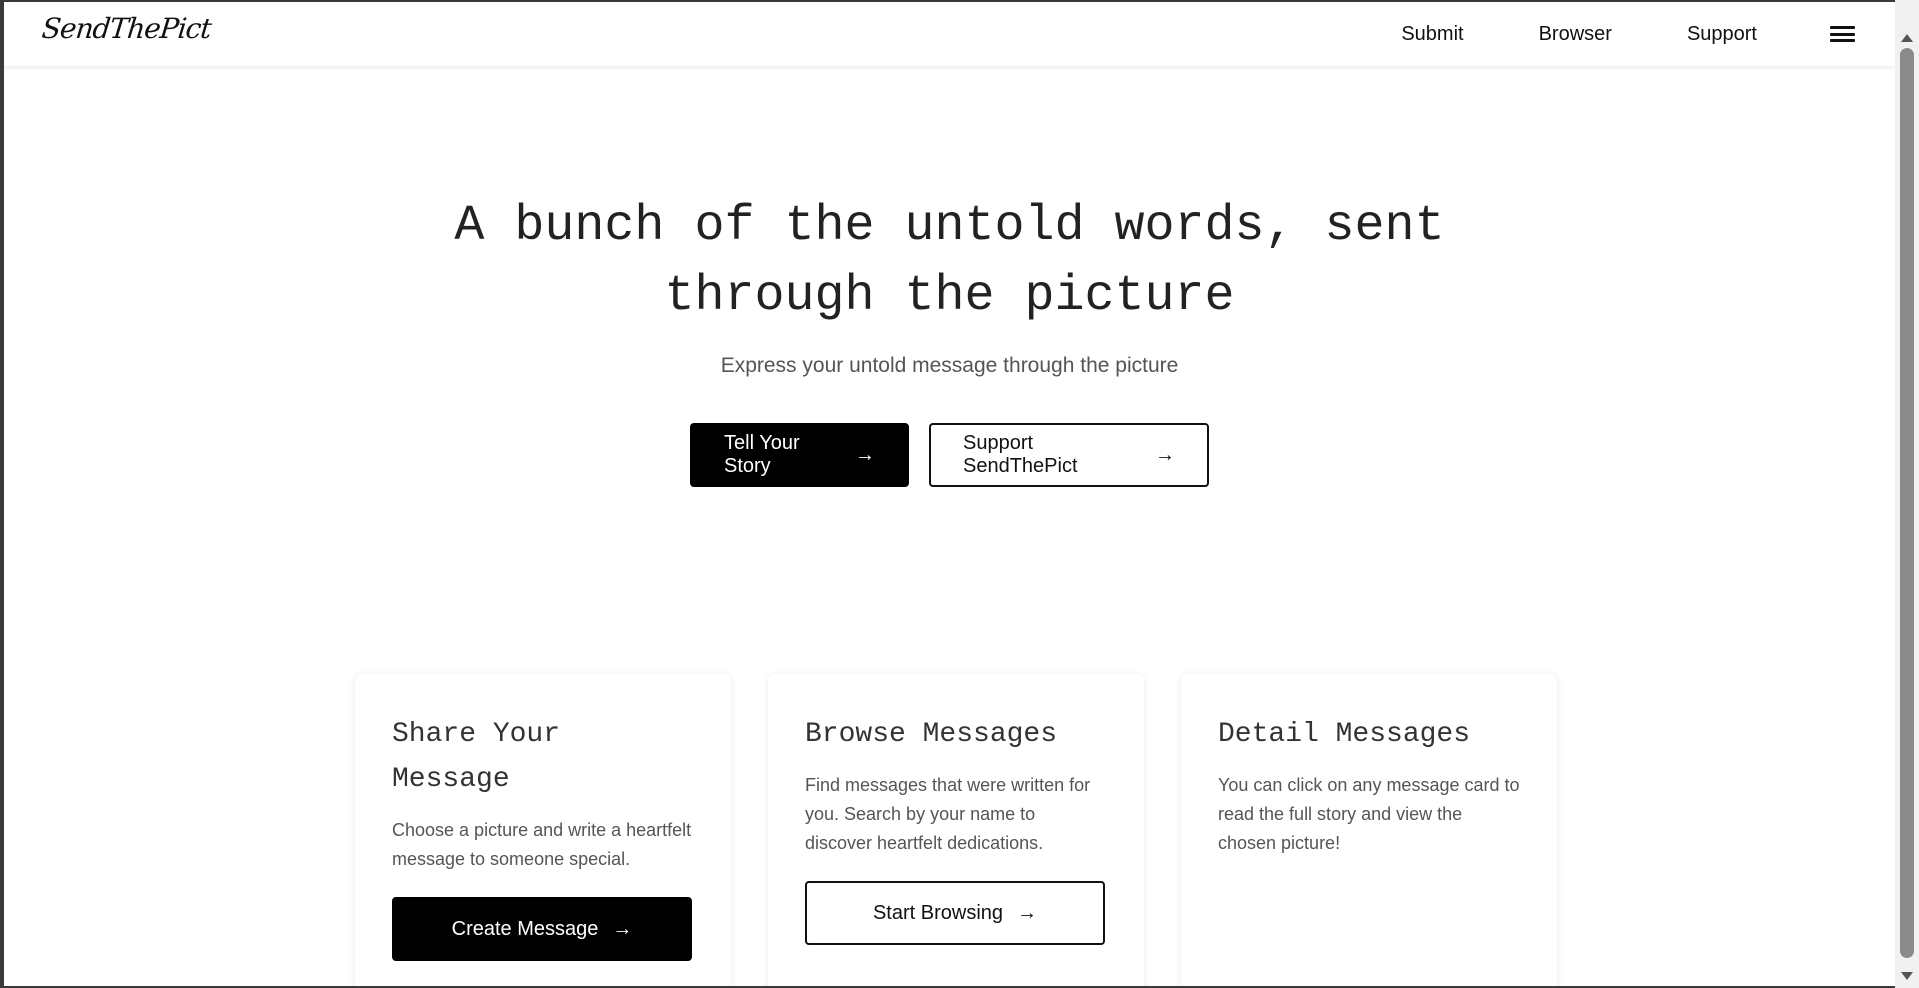 This screenshot has width=1919, height=988. What do you see at coordinates (1432, 34) in the screenshot?
I see `nav-link-submit: Submit` at bounding box center [1432, 34].